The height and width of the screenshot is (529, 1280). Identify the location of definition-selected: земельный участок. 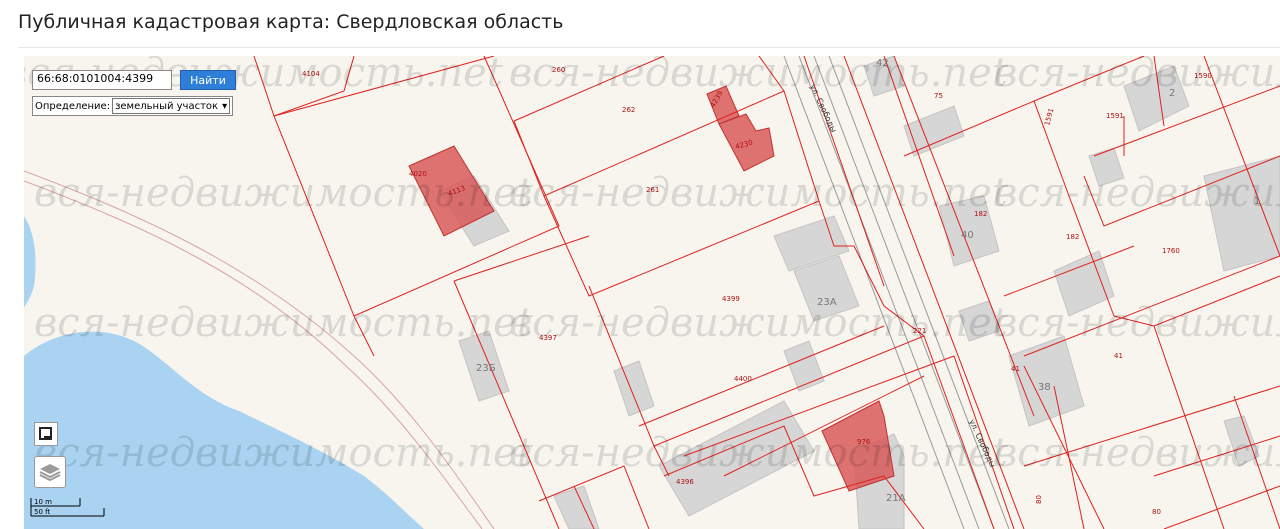
(167, 106).